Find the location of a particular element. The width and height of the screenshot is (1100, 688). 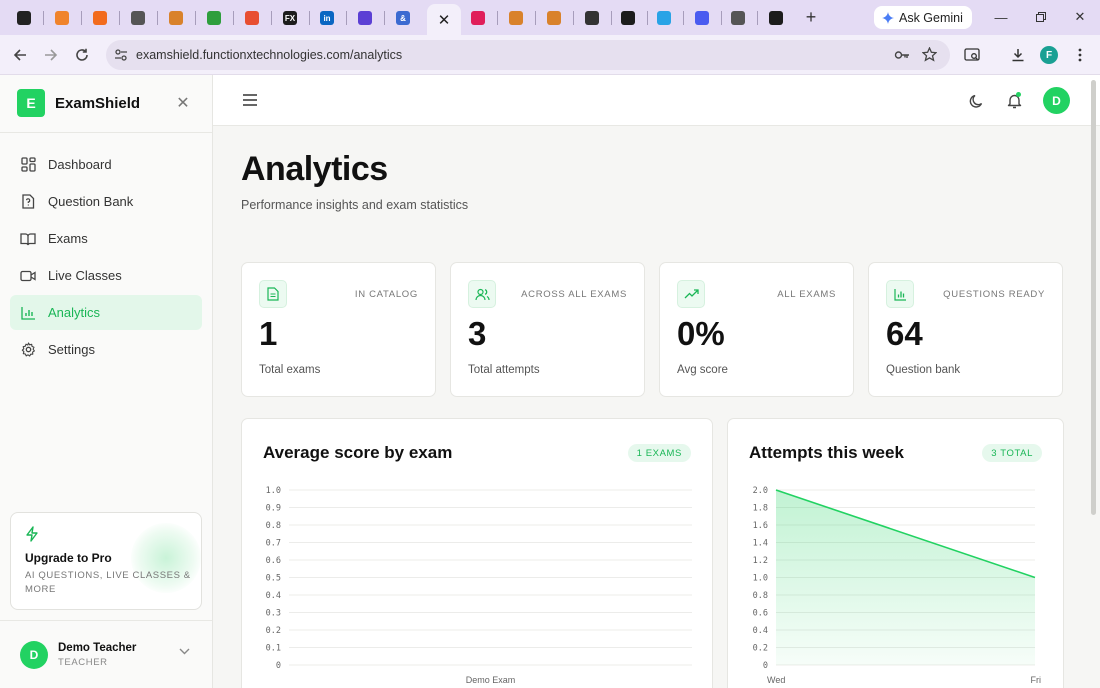

theme-toggle-button is located at coordinates (976, 101).